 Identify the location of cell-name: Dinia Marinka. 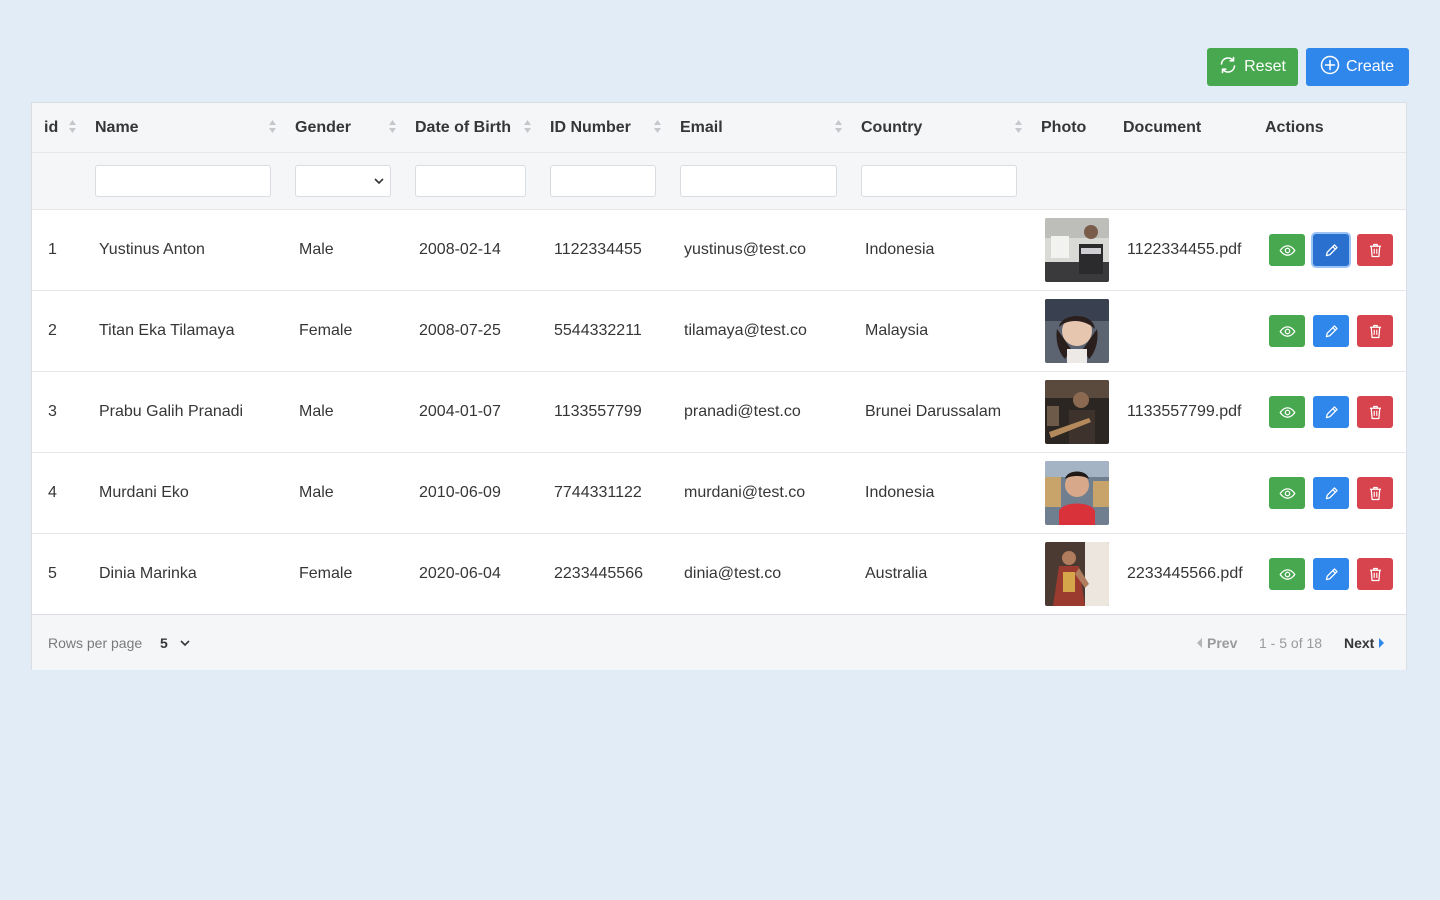
(148, 573).